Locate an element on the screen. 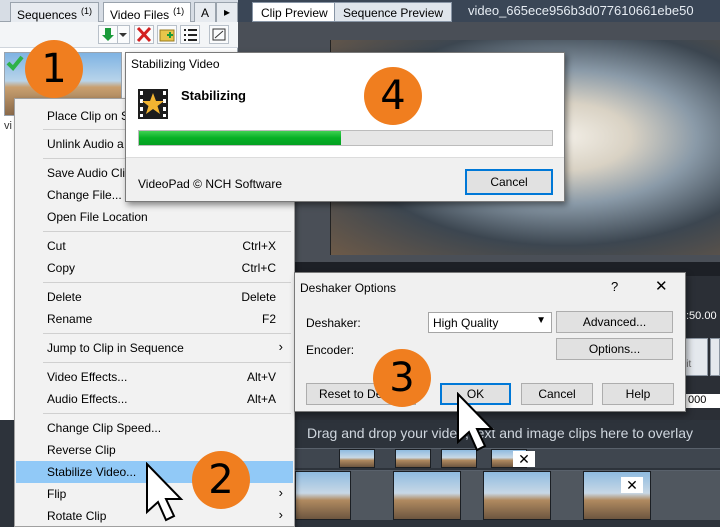  tab-sequence-preview: Sequence Preview is located at coordinates (393, 12).